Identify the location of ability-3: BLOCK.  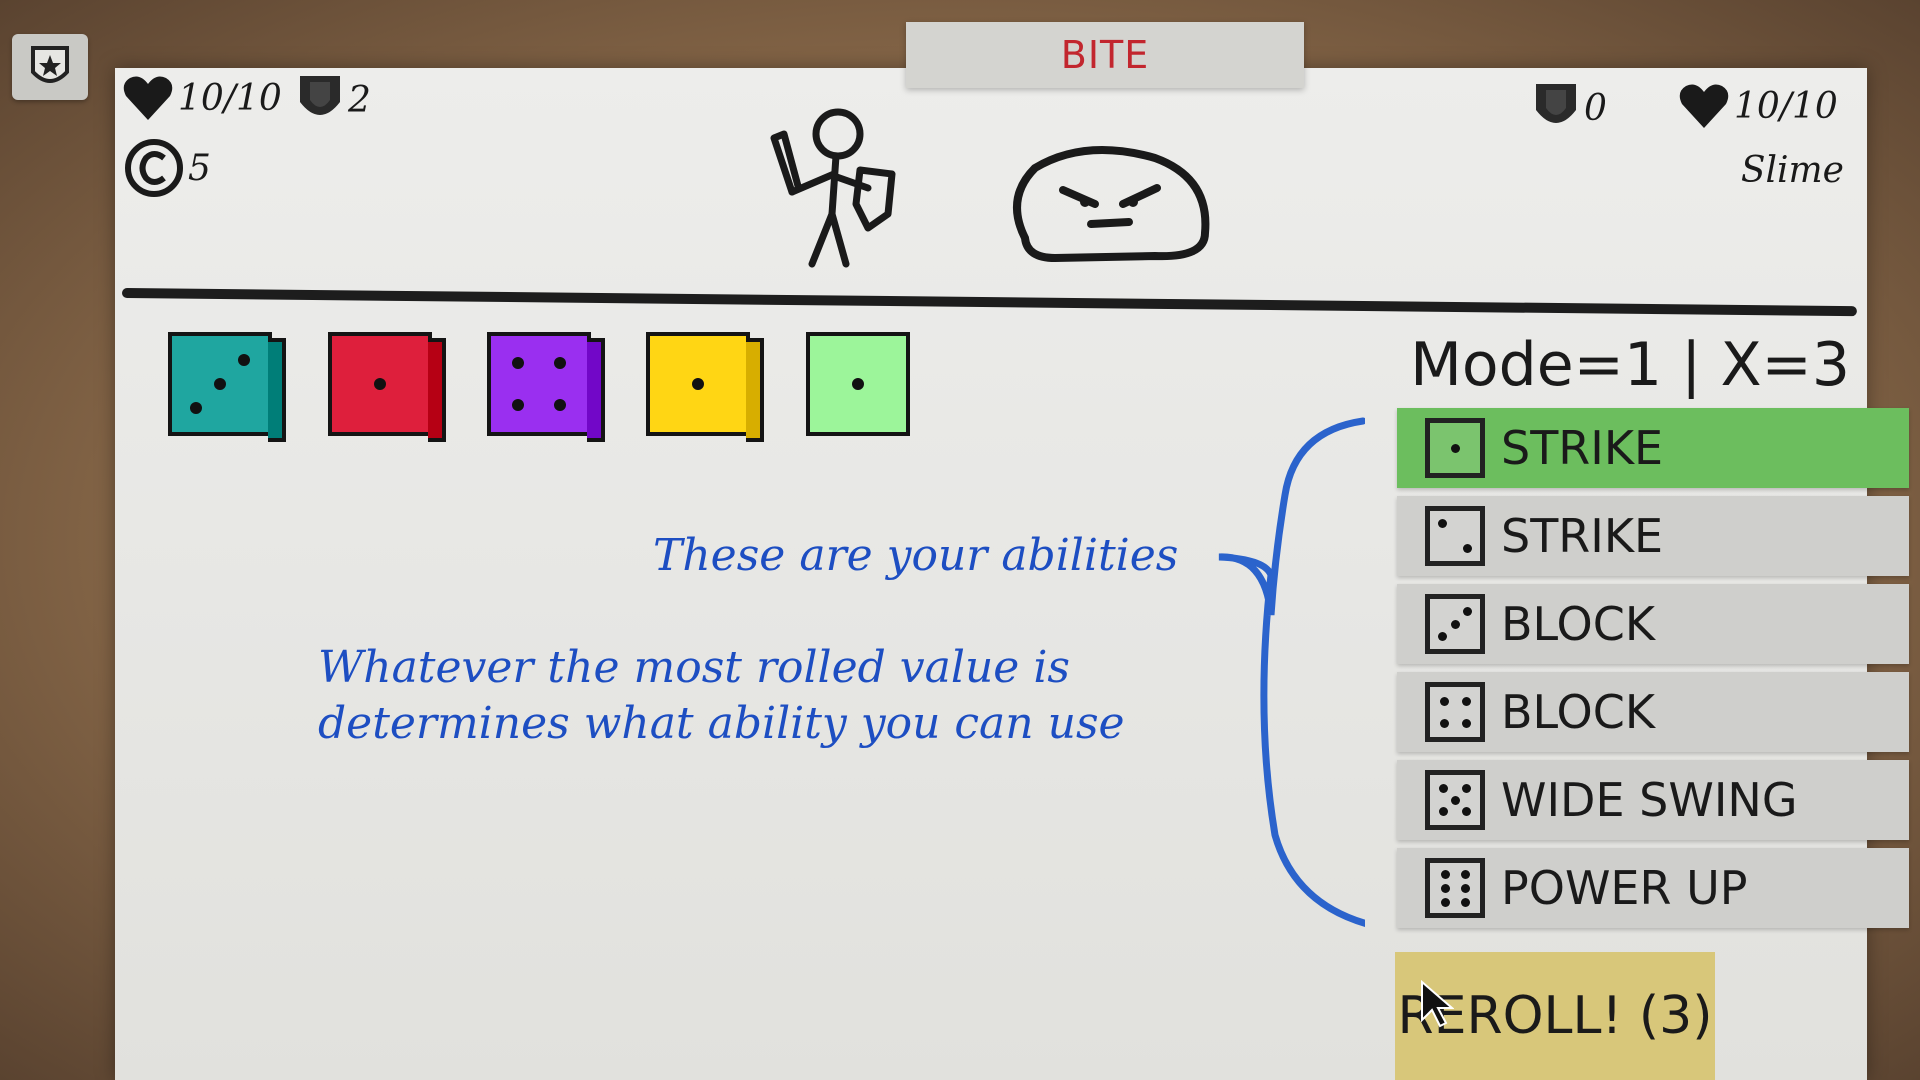
(1653, 624).